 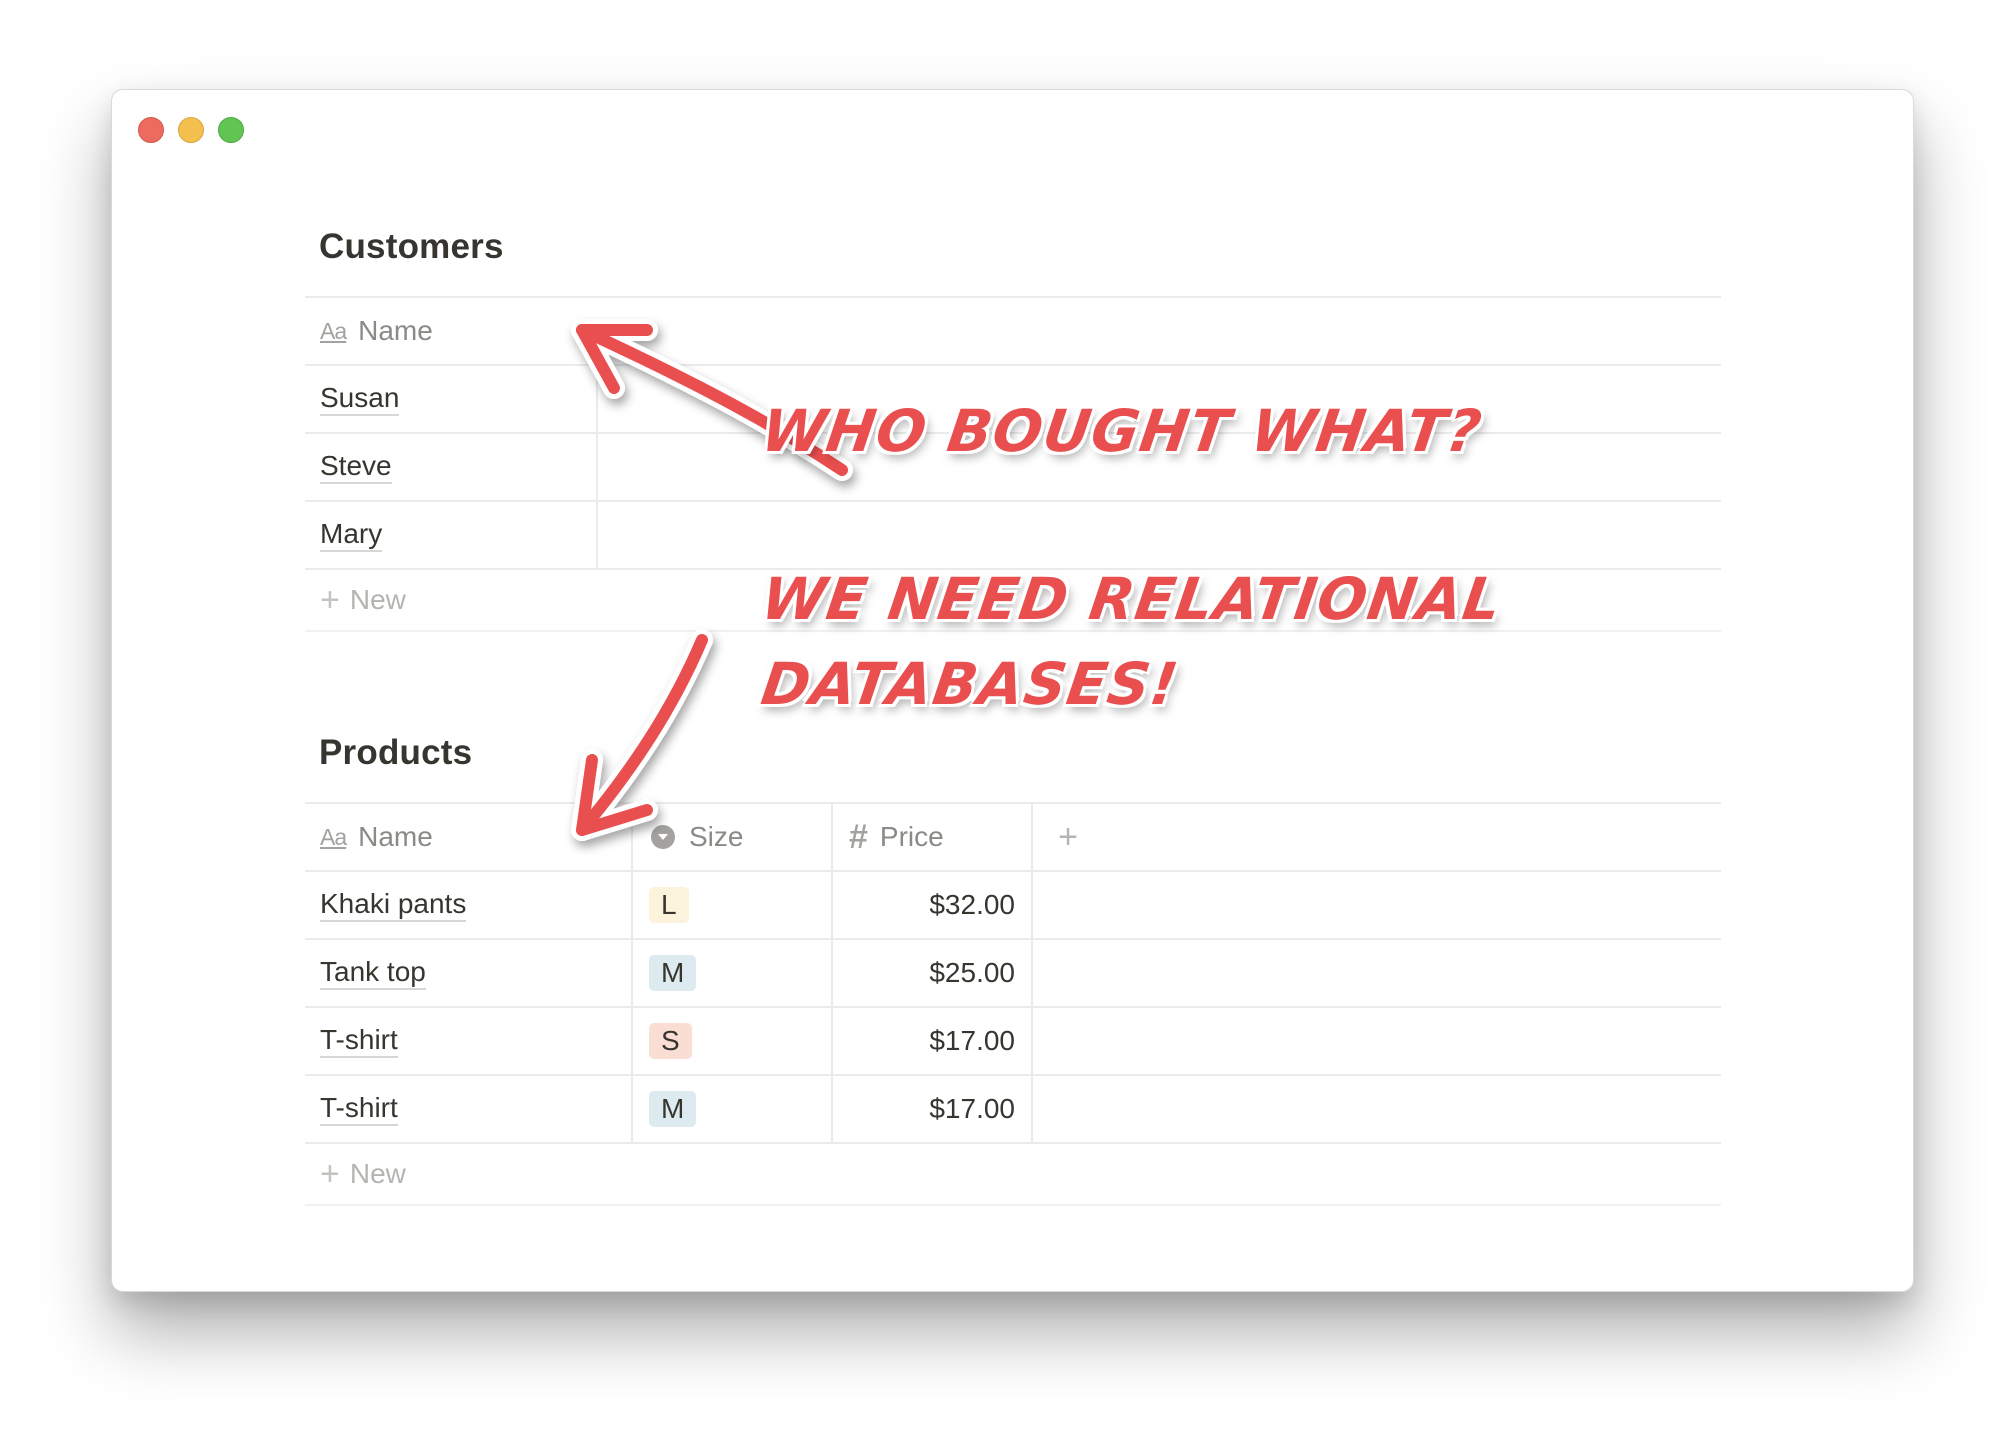 I want to click on table-row: T-shirt M $17.00, so click(x=1013, y=1110).